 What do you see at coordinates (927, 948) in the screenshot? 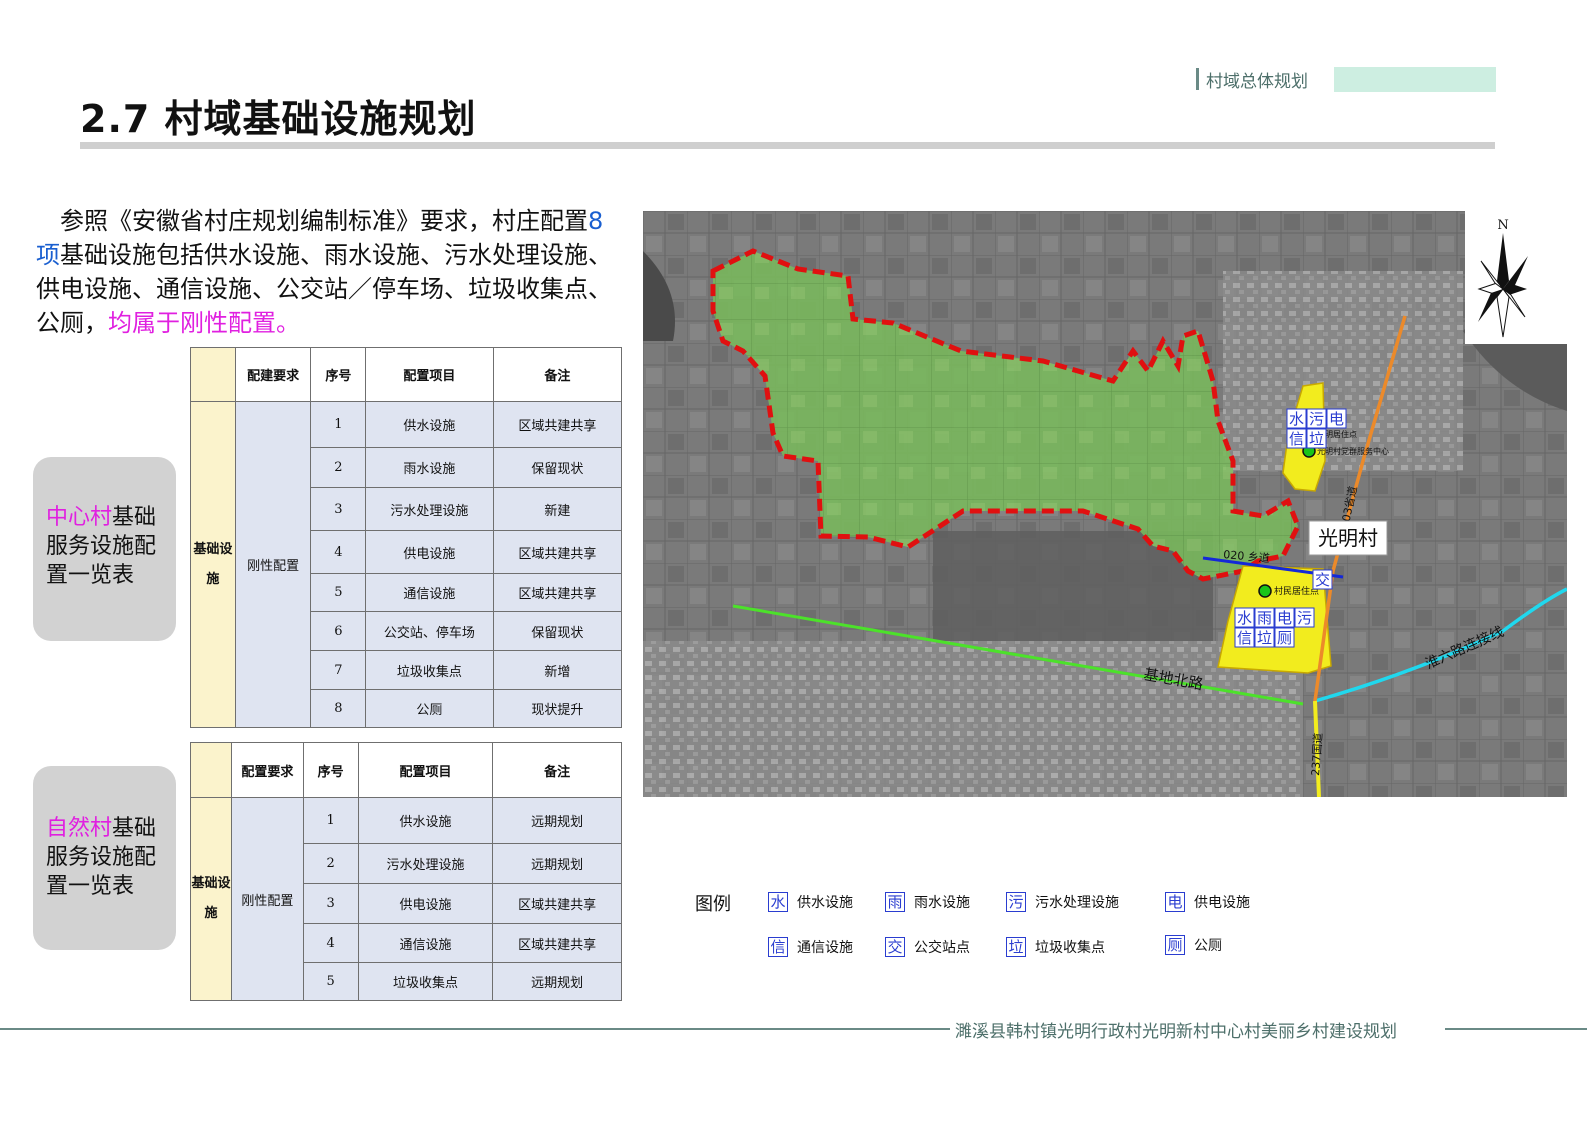
I see `legend-item-bus: 交公交站点` at bounding box center [927, 948].